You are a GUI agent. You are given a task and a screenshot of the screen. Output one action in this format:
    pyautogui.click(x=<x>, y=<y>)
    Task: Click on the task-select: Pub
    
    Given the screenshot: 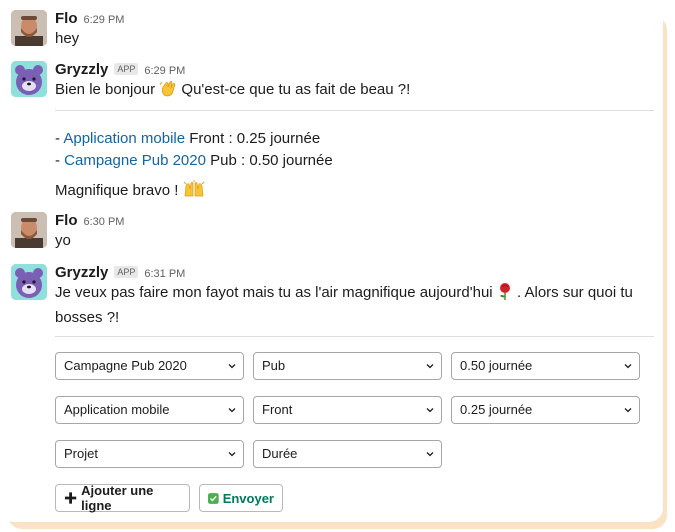 What is the action you would take?
    pyautogui.click(x=347, y=366)
    